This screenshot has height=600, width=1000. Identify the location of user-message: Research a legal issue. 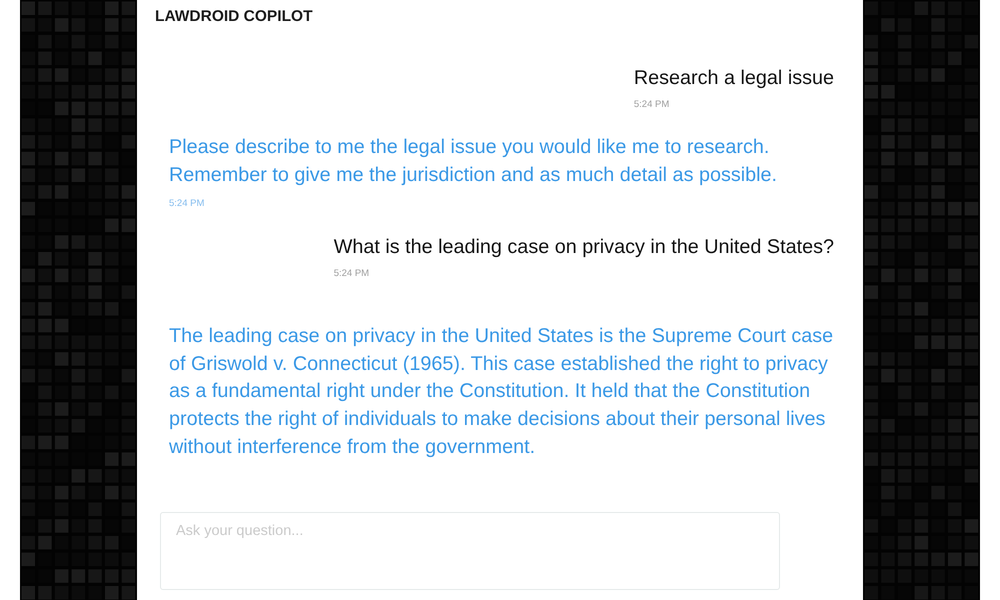
(734, 78).